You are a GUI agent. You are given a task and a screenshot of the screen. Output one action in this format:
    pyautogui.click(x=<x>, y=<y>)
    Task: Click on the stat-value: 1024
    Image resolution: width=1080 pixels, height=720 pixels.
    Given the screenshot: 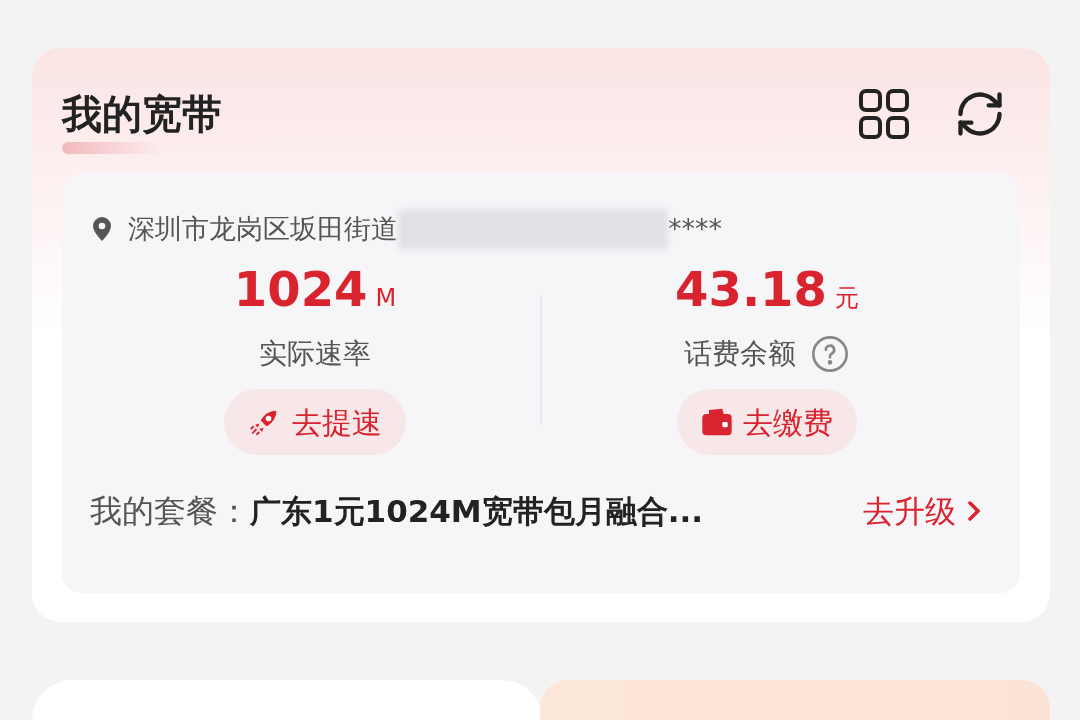 What is the action you would take?
    pyautogui.click(x=300, y=289)
    